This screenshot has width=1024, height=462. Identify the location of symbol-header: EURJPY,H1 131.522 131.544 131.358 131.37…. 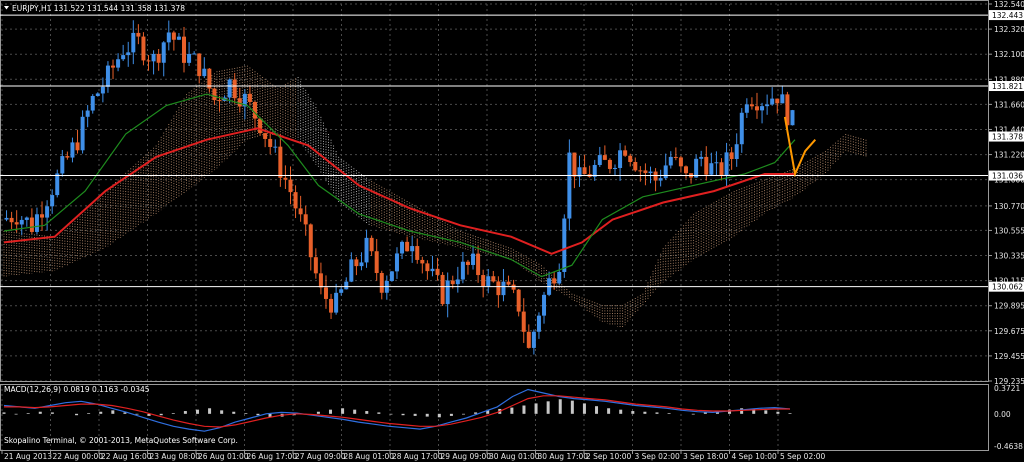
(94, 8).